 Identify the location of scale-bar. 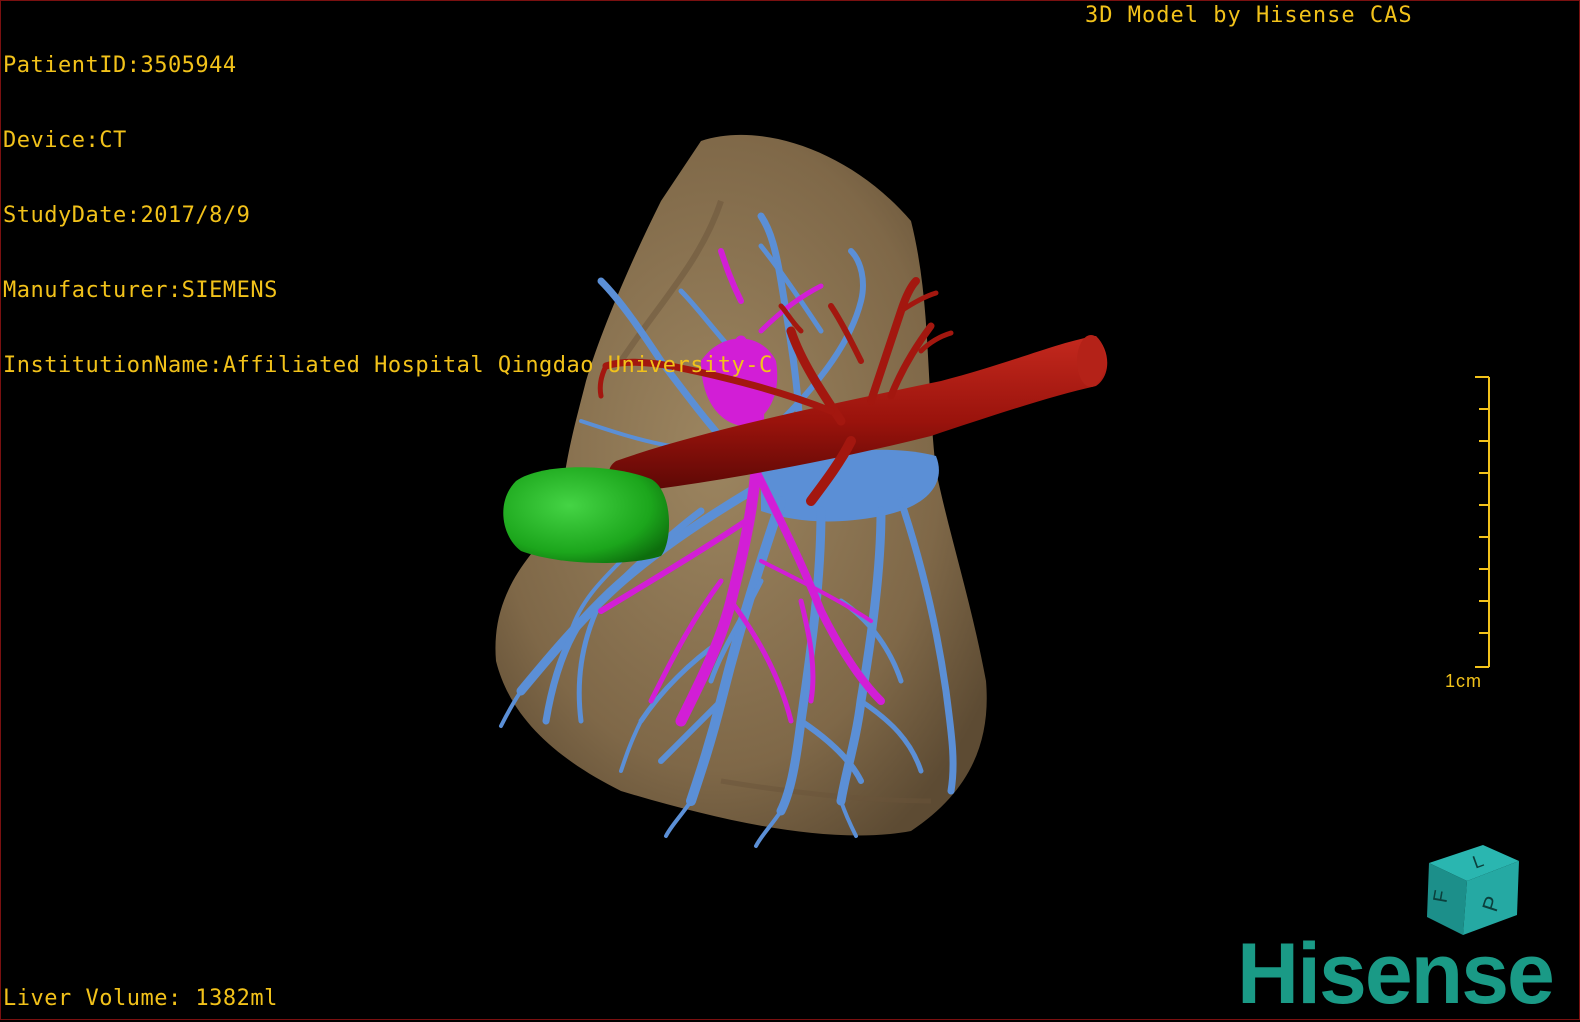
(1482, 522).